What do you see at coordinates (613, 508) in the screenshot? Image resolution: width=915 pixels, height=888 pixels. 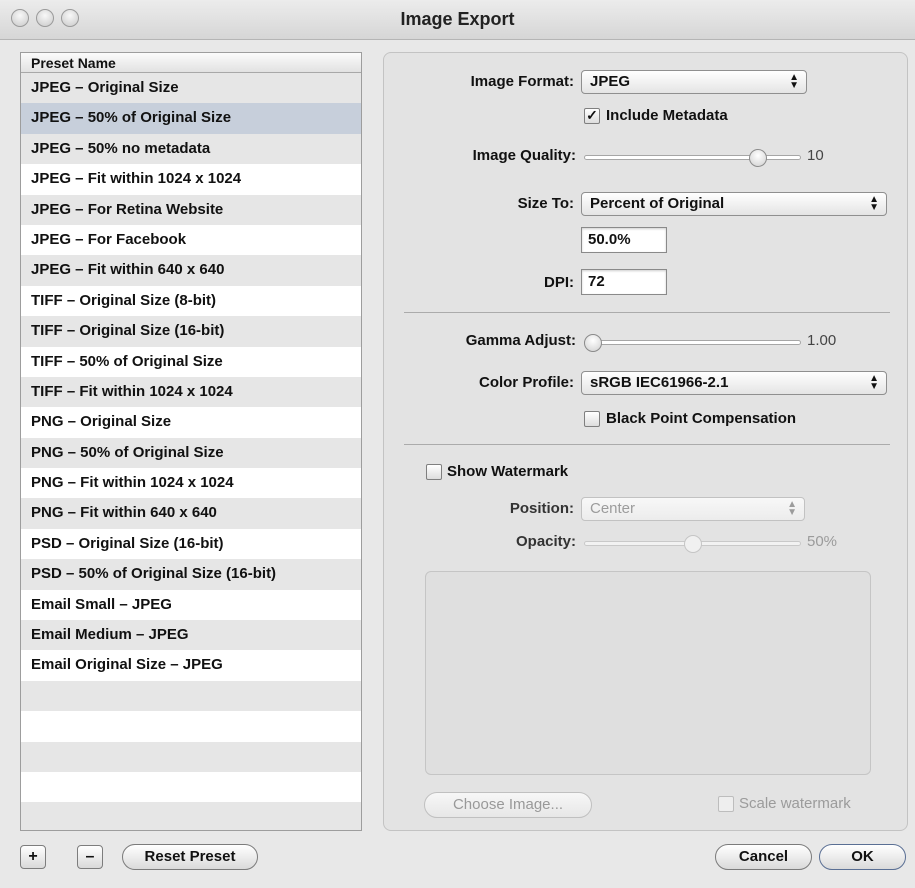 I see `watermark-position-value: Center` at bounding box center [613, 508].